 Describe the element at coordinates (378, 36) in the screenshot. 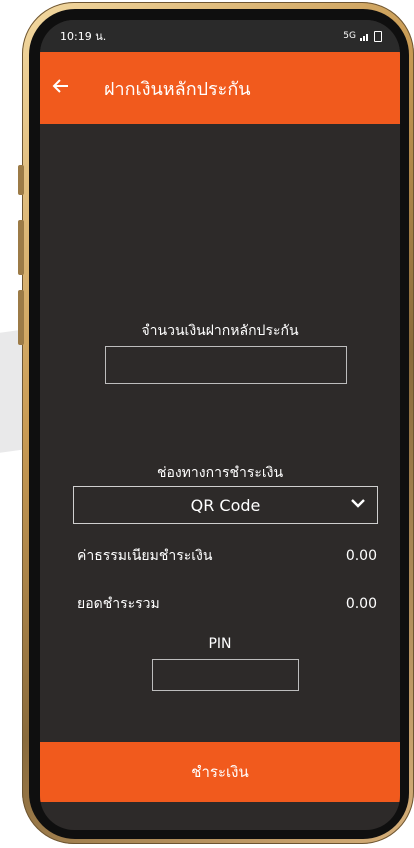

I see `battery-icon` at that location.